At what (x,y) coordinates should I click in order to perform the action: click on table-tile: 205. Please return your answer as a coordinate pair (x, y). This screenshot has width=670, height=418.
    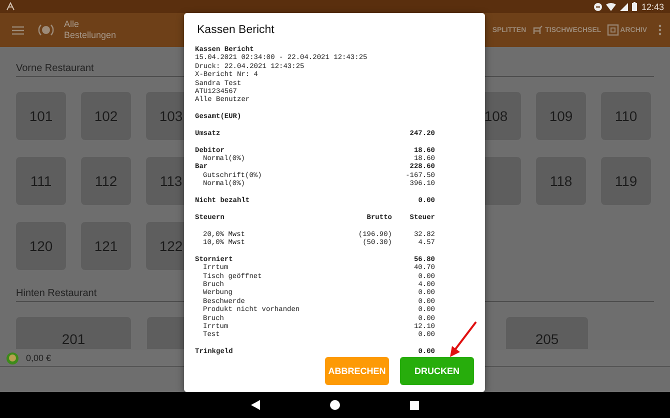
    Looking at the image, I should click on (547, 333).